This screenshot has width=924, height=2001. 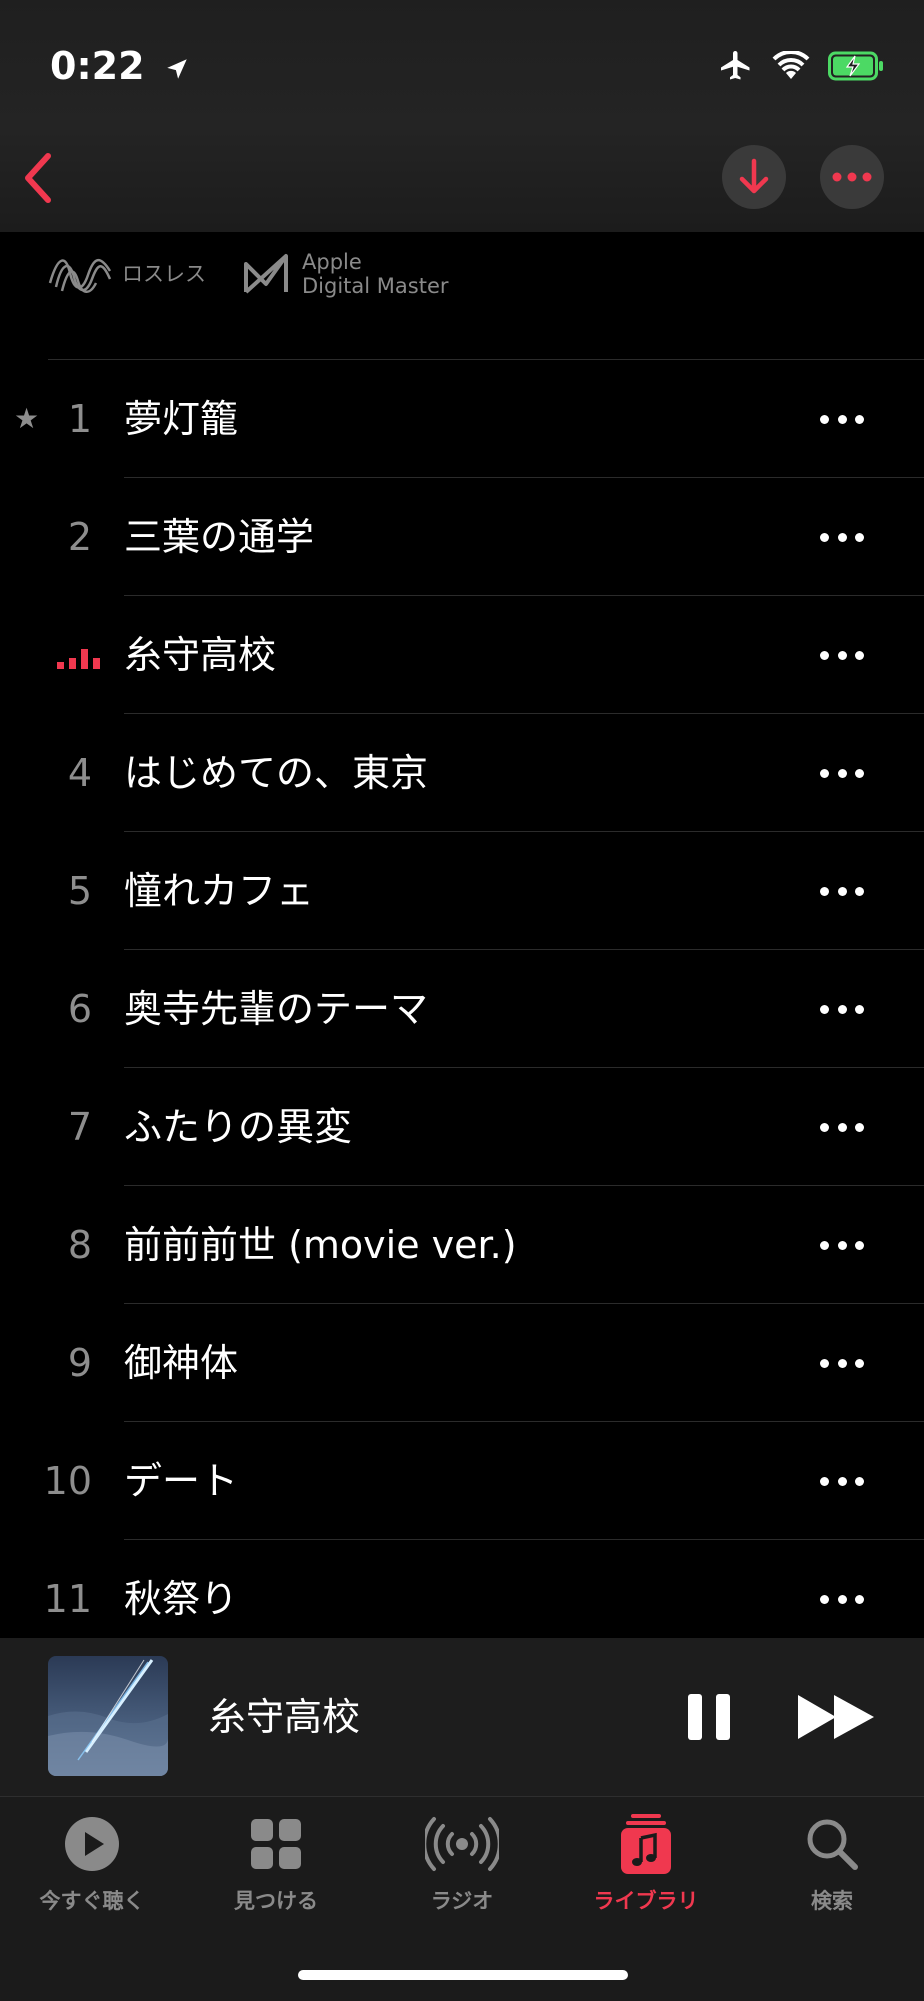 What do you see at coordinates (832, 1844) in the screenshot?
I see `search-icon` at bounding box center [832, 1844].